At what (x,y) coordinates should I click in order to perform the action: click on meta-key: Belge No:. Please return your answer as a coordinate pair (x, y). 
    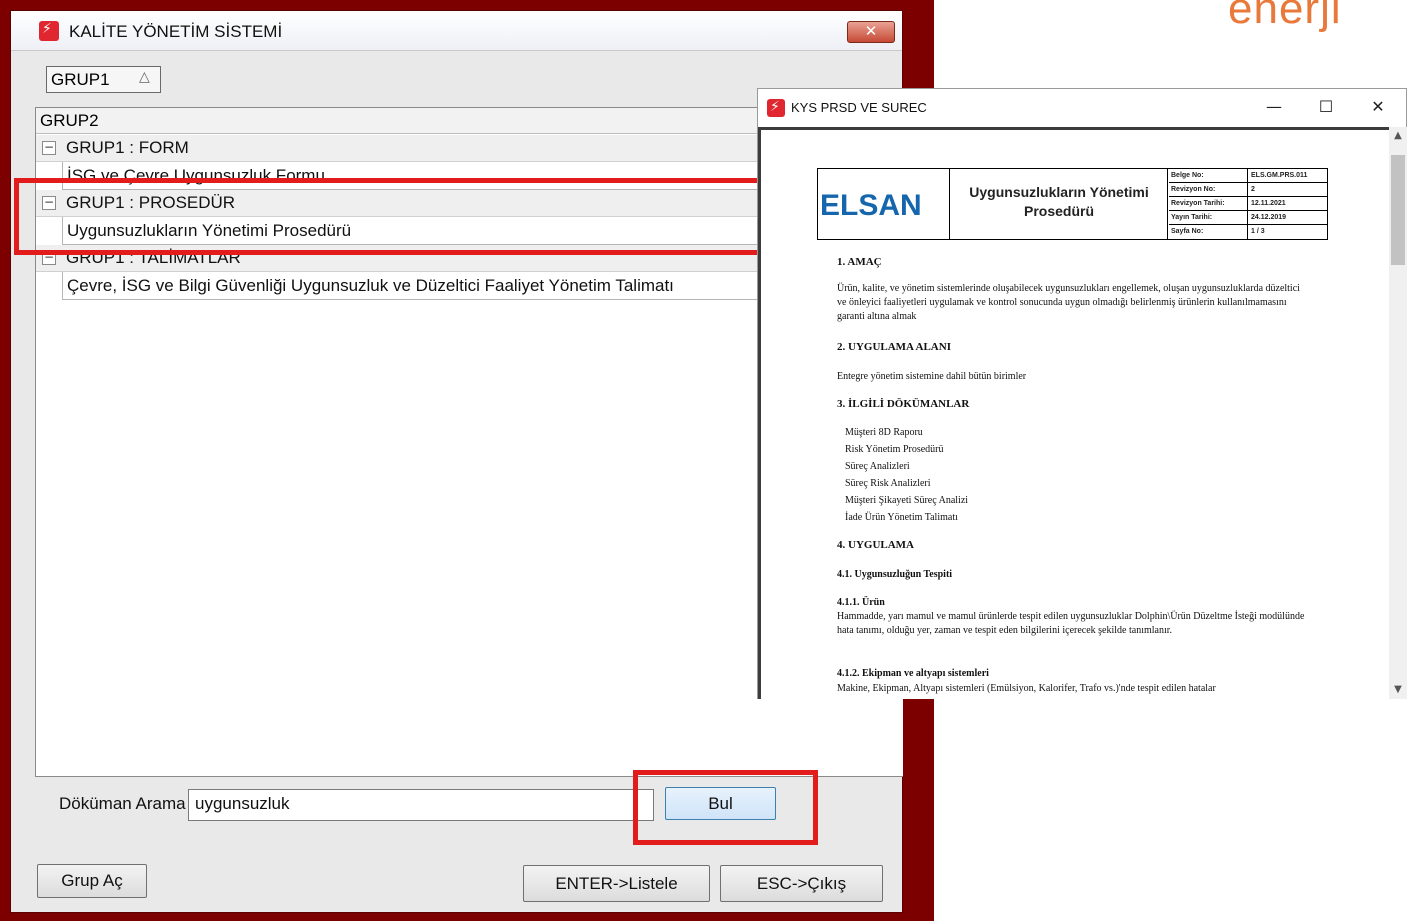
    Looking at the image, I should click on (1187, 175).